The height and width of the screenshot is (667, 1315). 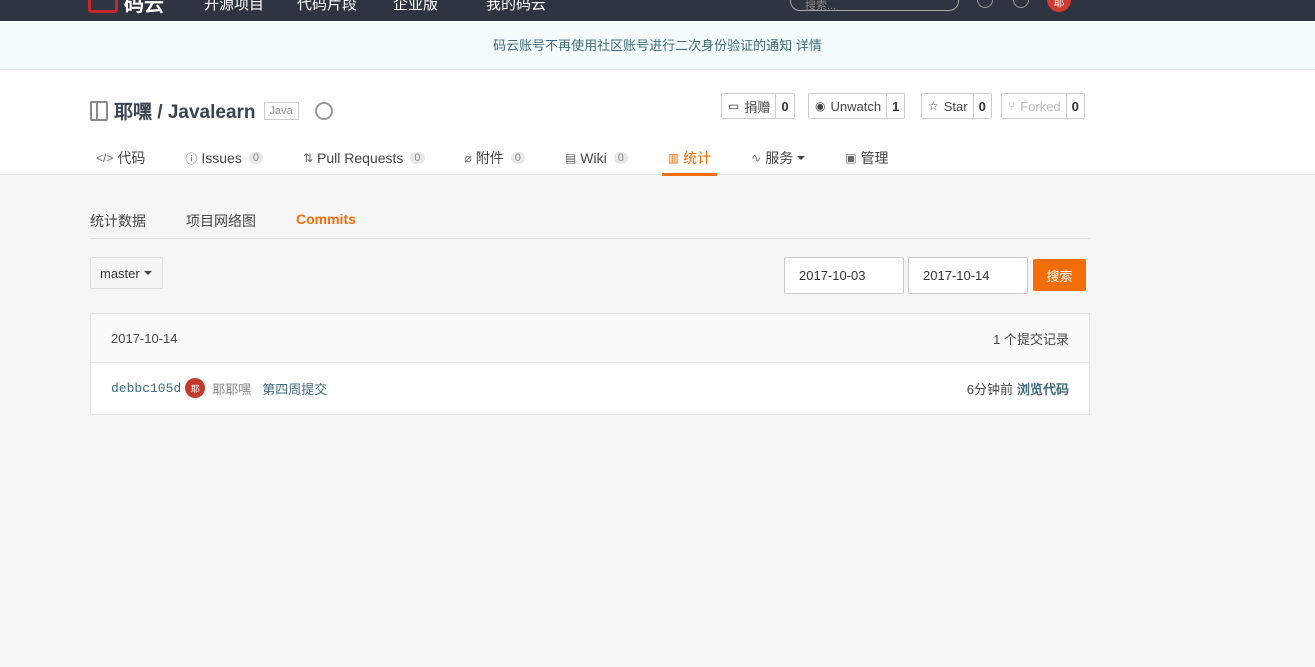 What do you see at coordinates (570, 158) in the screenshot?
I see `wiki-icon: ▤` at bounding box center [570, 158].